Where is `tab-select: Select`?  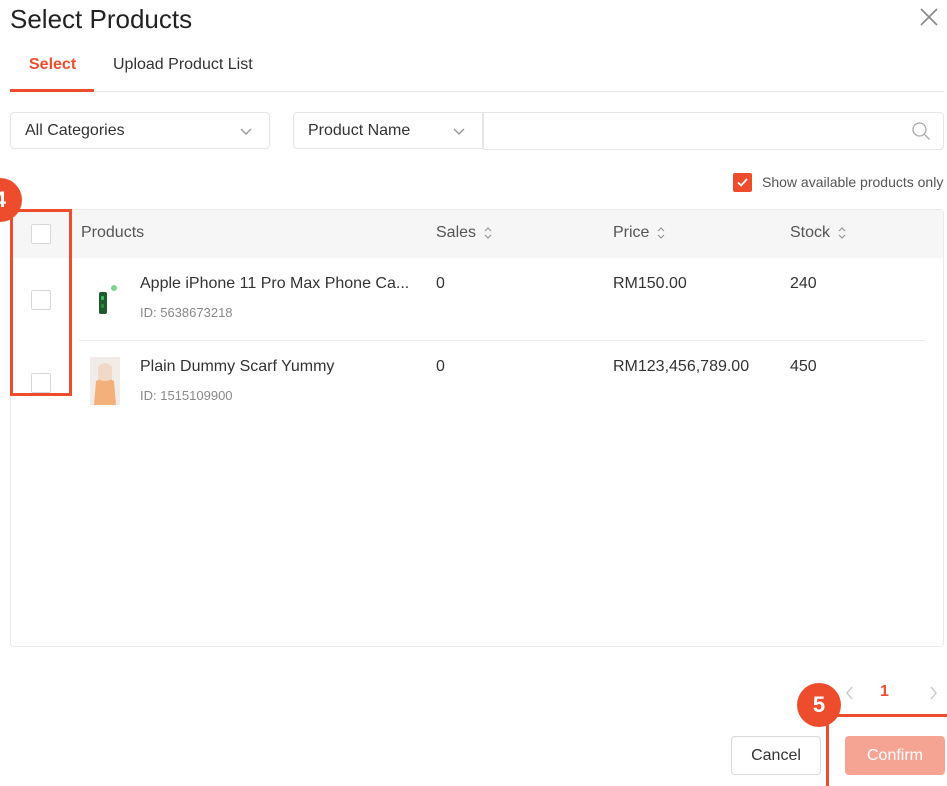
tab-select: Select is located at coordinates (52, 65).